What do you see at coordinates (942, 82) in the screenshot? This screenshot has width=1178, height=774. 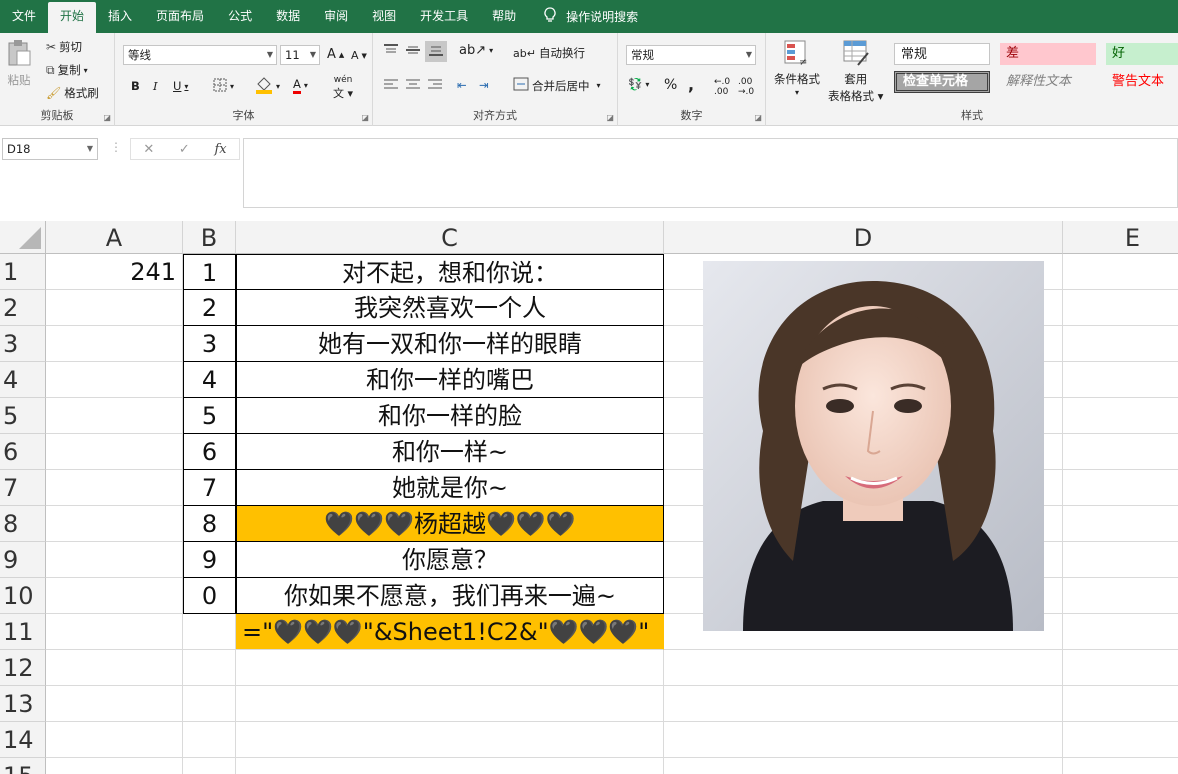 I see `style-check-cell: 检查单元格` at bounding box center [942, 82].